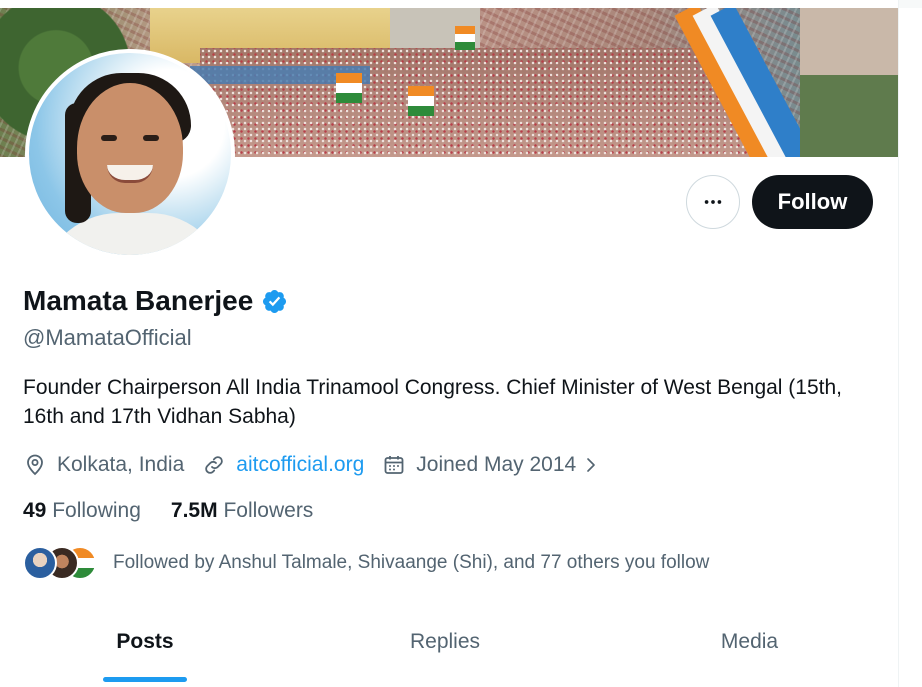 This screenshot has width=922, height=687. Describe the element at coordinates (35, 465) in the screenshot. I see `location-pin-icon` at that location.